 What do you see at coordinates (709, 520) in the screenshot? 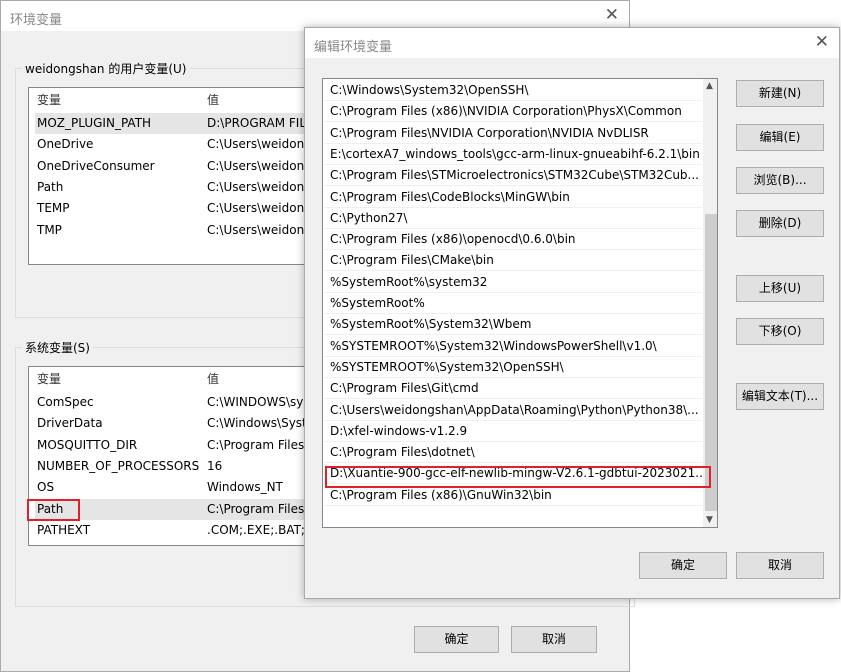
I see `scroll-down-icon: ▼` at bounding box center [709, 520].